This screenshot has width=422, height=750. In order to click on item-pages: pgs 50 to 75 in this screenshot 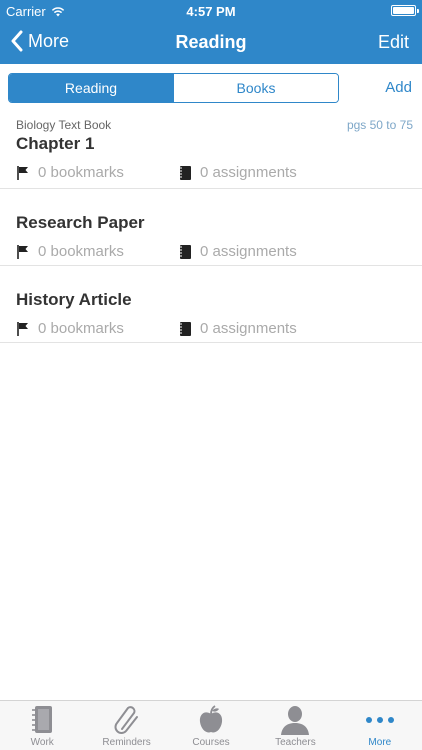, I will do `click(379, 125)`.